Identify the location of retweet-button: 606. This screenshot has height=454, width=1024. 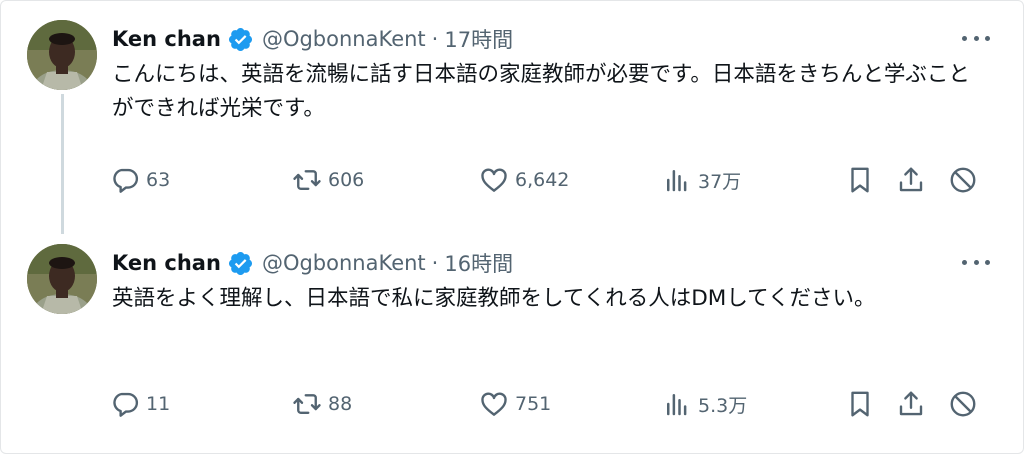
(328, 180).